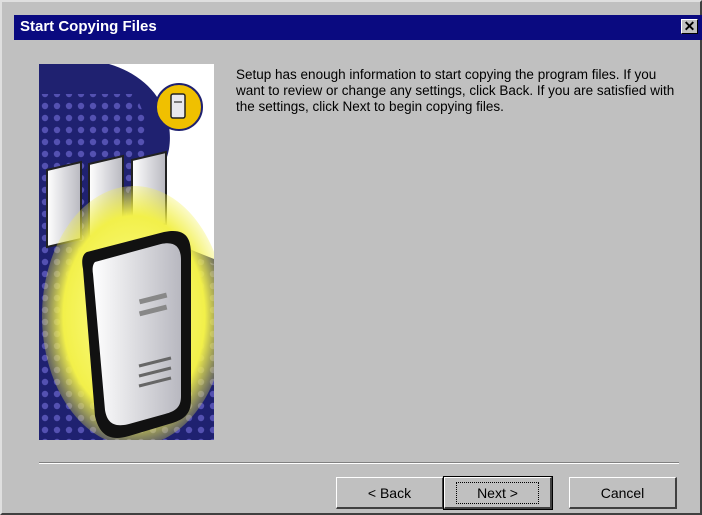  What do you see at coordinates (359, 463) in the screenshot?
I see `separator` at bounding box center [359, 463].